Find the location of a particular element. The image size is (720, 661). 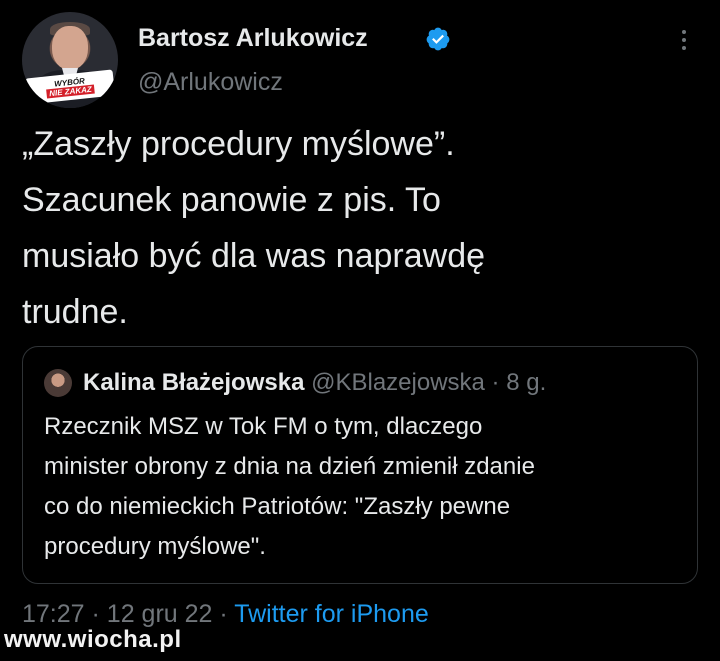

quoted-author-avatar is located at coordinates (58, 383).